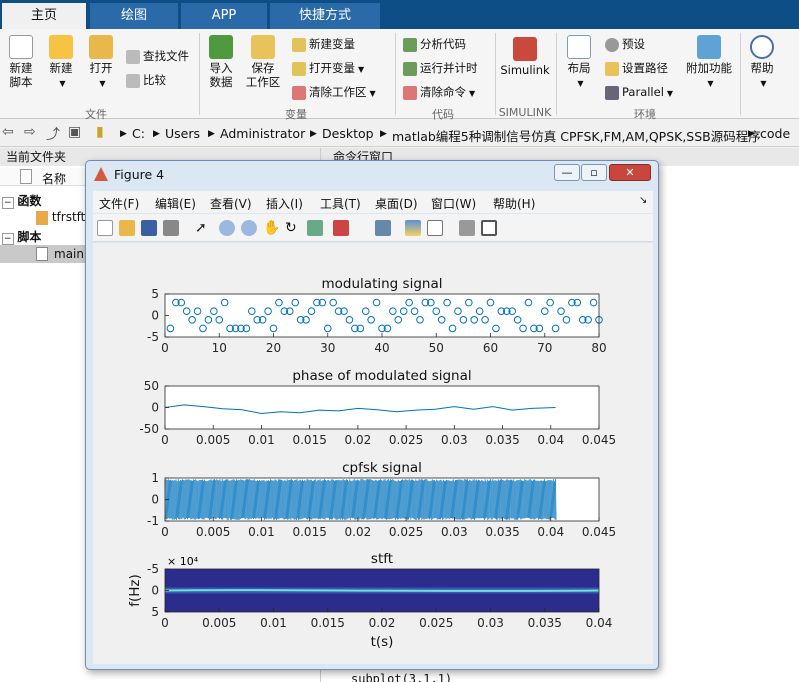  What do you see at coordinates (21, 62) in the screenshot?
I see `new-script-button: 新建 脚本` at bounding box center [21, 62].